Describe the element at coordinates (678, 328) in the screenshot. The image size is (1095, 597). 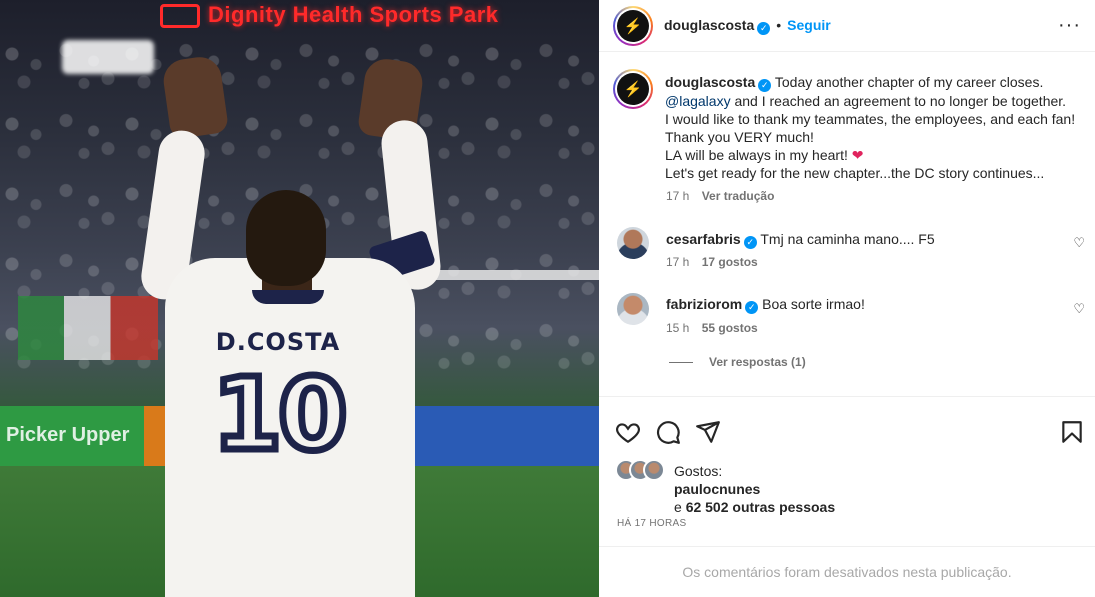
I see `comment-time: 15 h` at that location.